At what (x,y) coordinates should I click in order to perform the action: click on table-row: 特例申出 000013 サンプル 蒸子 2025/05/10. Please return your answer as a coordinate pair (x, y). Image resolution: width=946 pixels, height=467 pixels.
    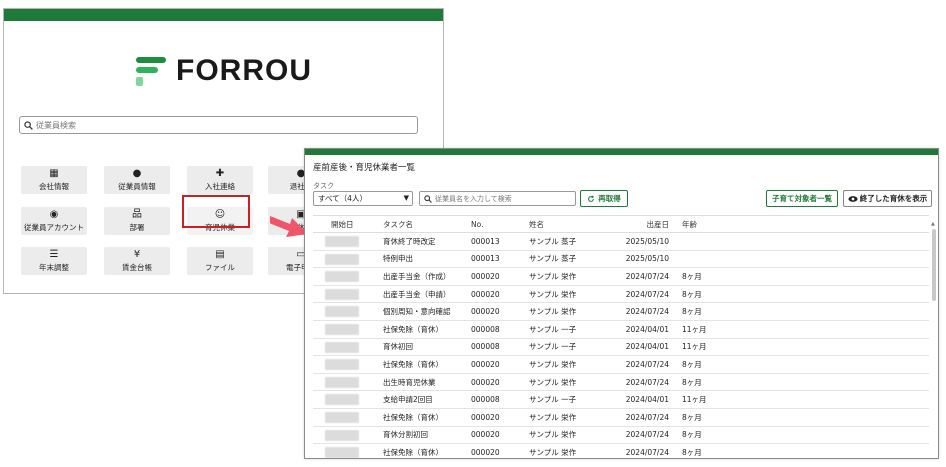
    Looking at the image, I should click on (621, 260).